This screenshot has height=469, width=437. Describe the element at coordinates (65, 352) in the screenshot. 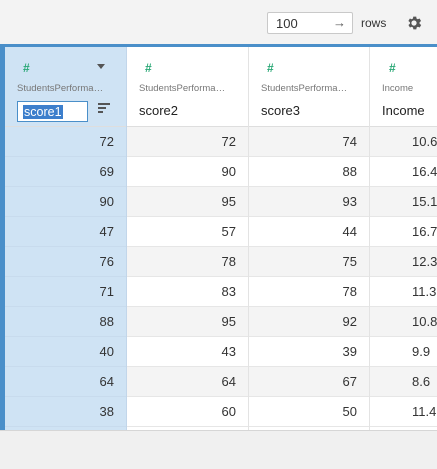

I see `table-cell: 40` at that location.